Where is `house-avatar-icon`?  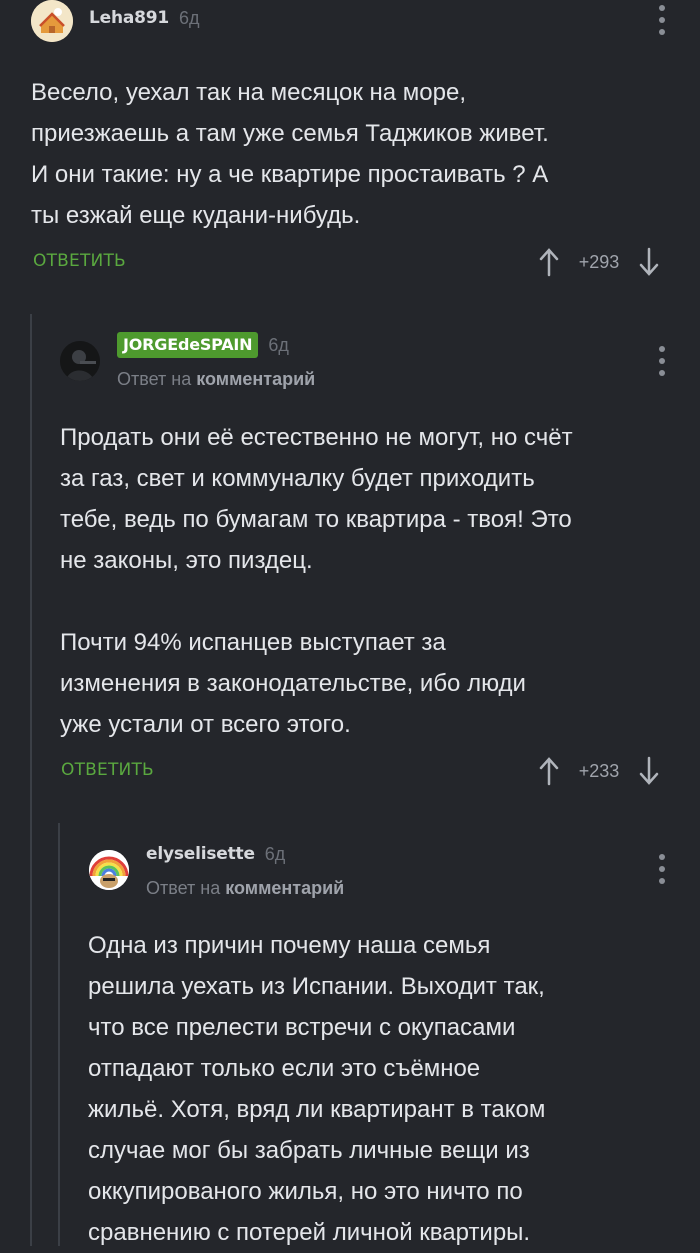
house-avatar-icon is located at coordinates (52, 21).